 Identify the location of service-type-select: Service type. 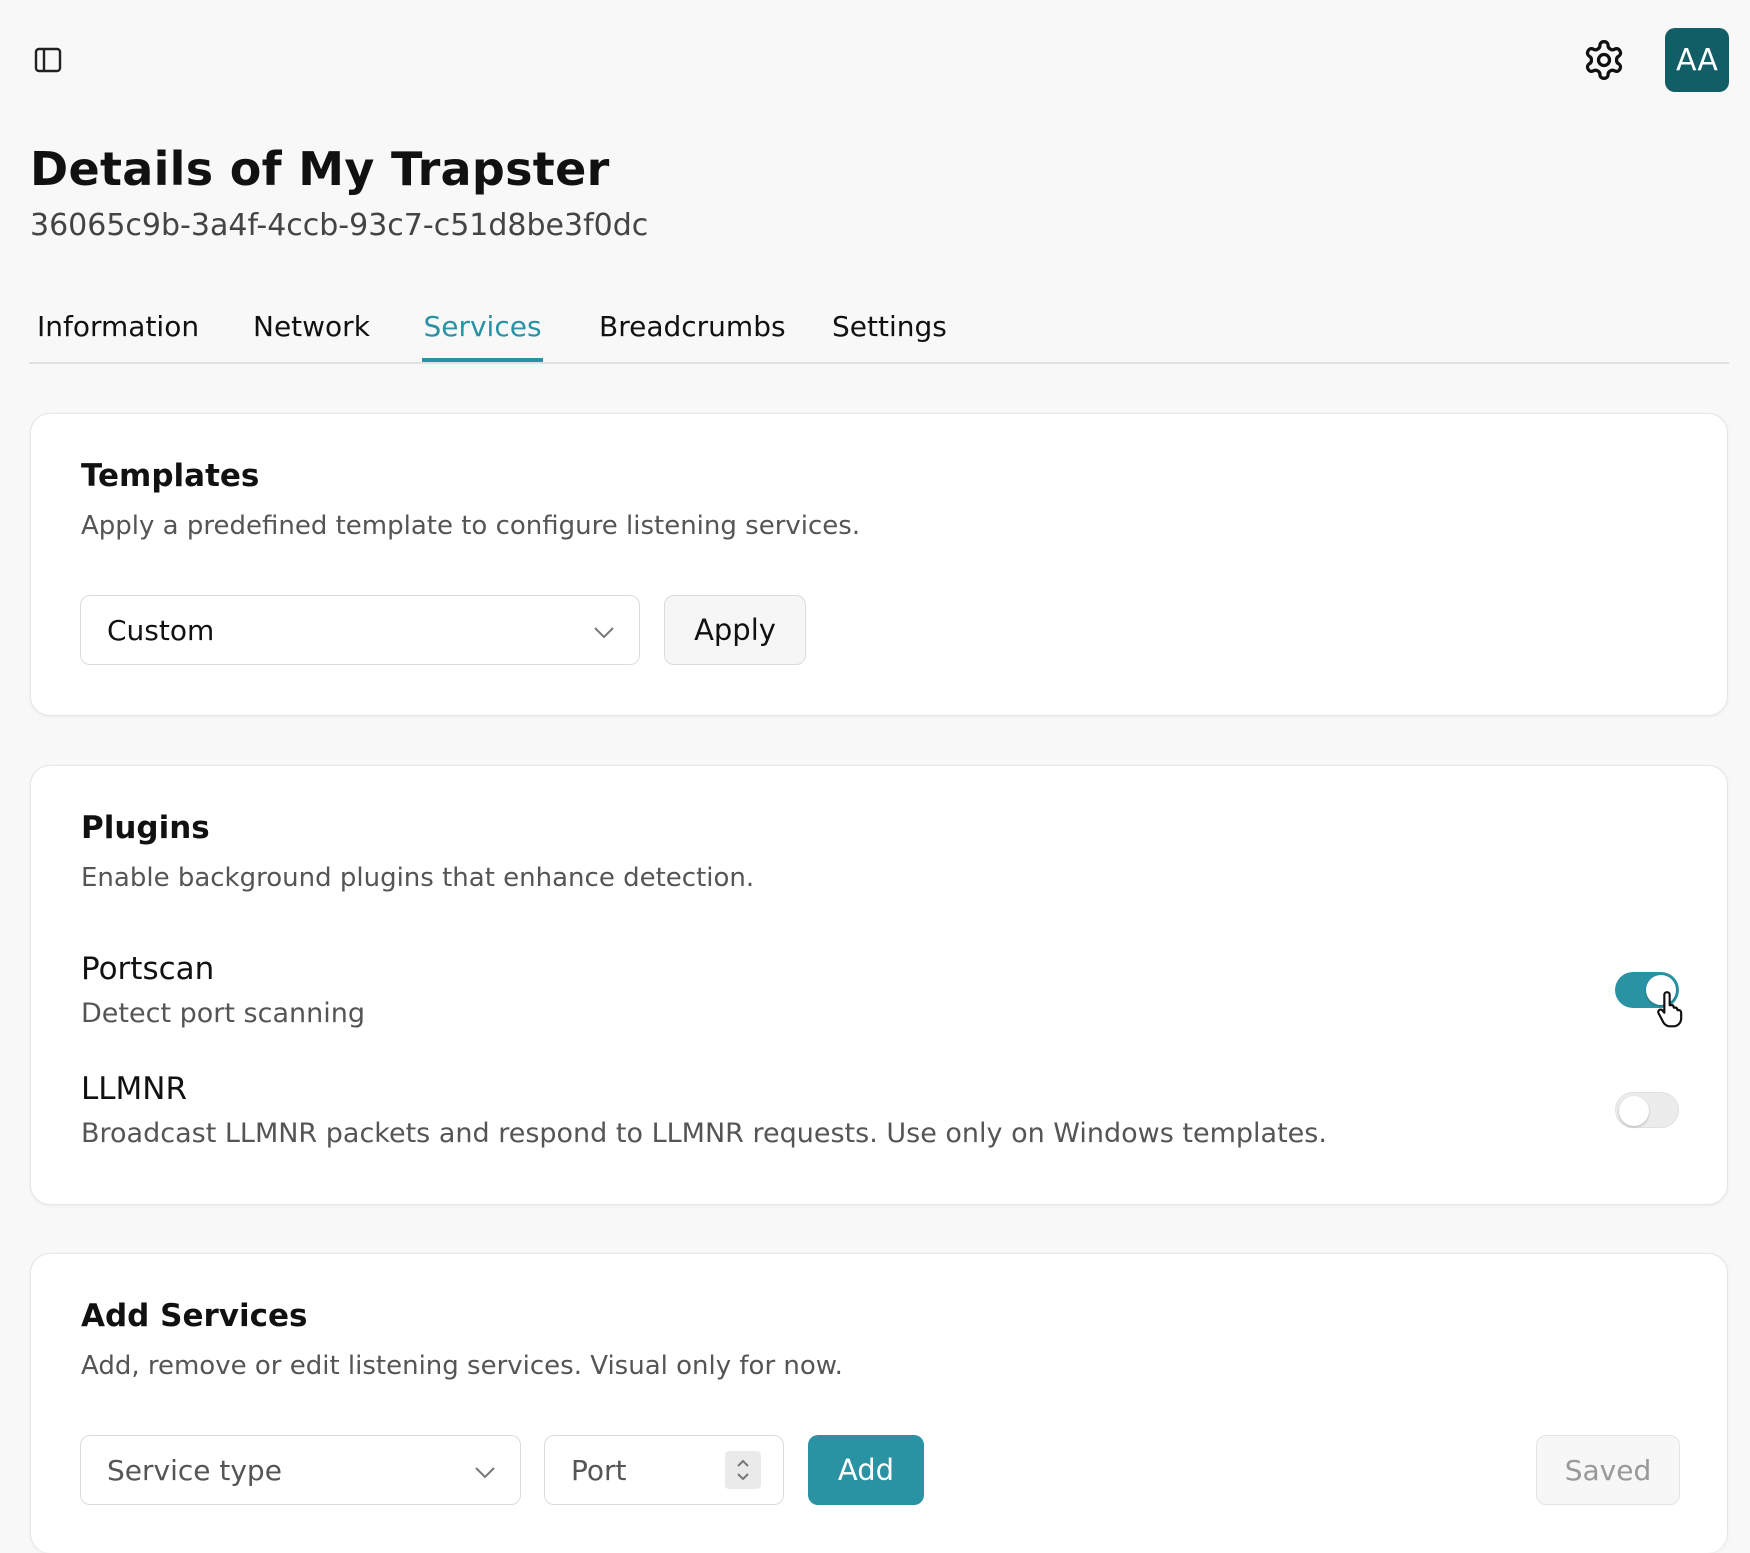
(300, 1470).